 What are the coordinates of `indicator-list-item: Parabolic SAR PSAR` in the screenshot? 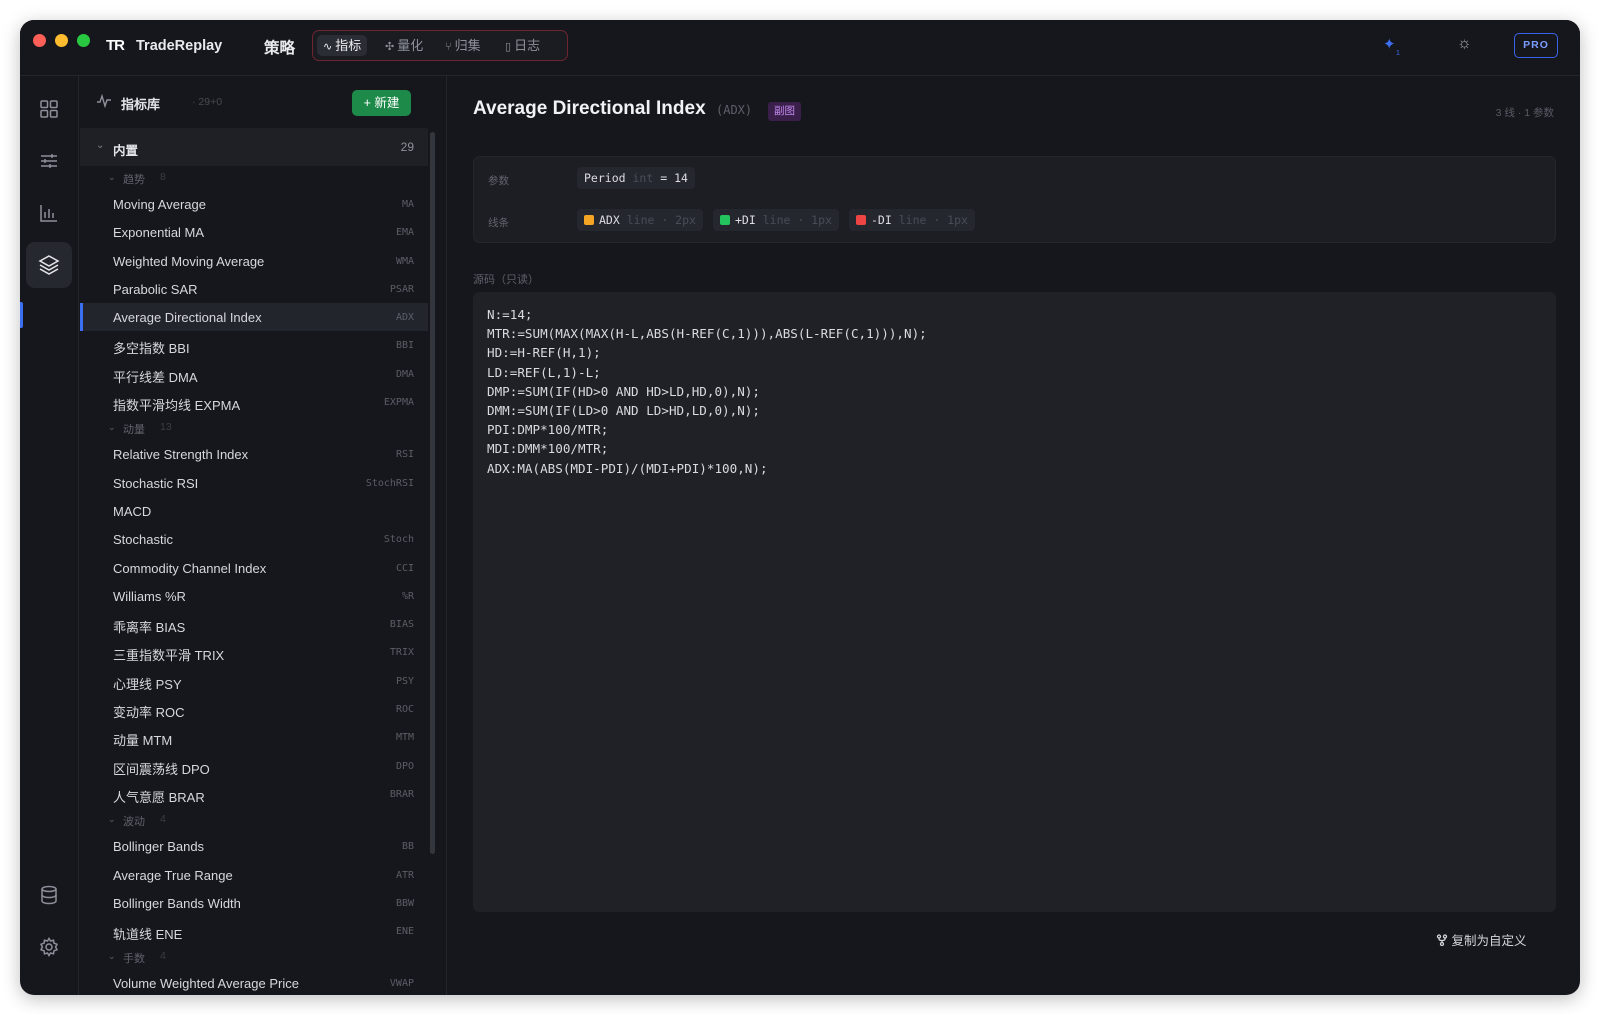 It's located at (254, 289).